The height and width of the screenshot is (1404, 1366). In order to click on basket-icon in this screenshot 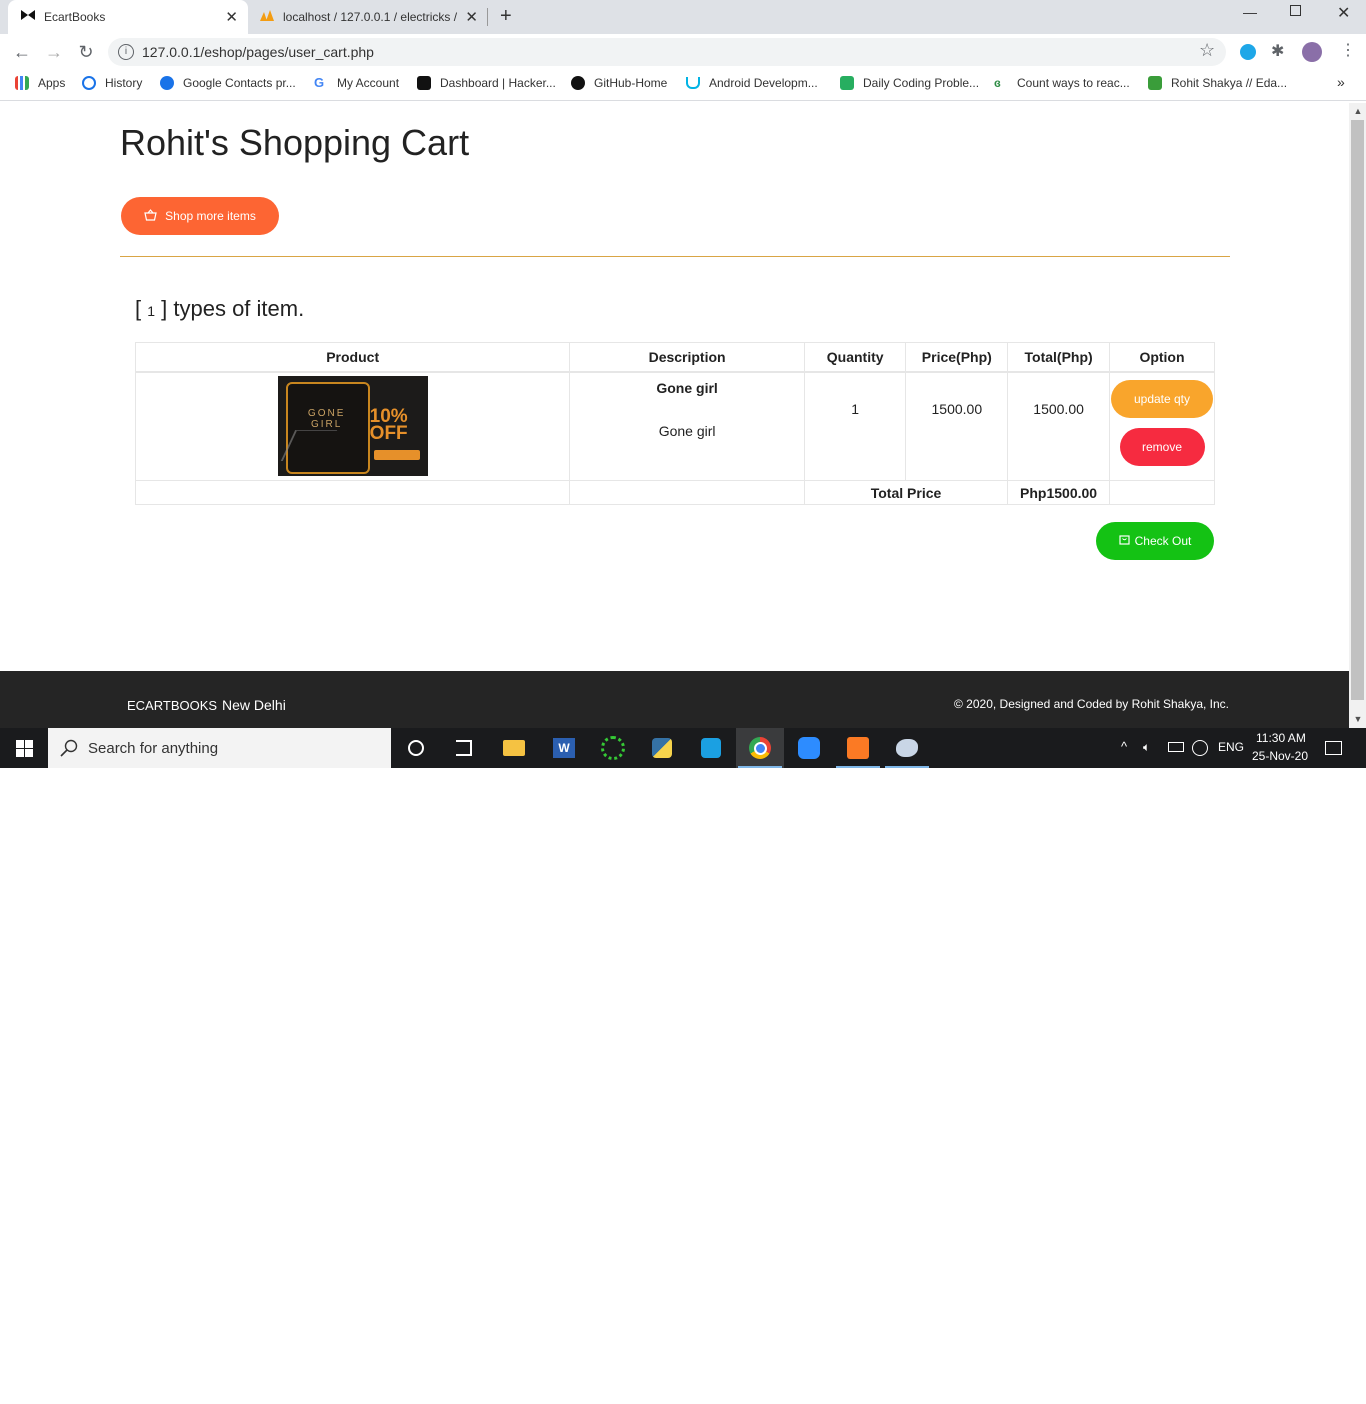, I will do `click(150, 216)`.